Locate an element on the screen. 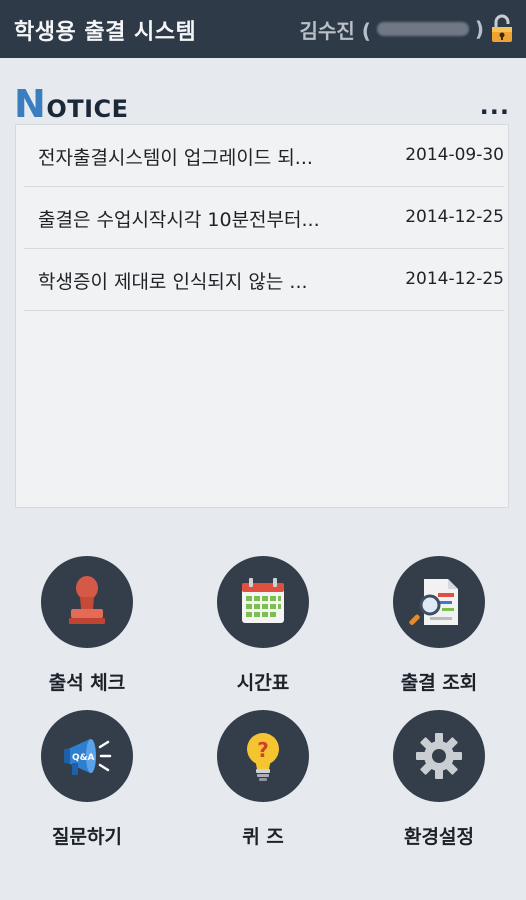 This screenshot has width=526, height=900. document-search-icon is located at coordinates (433, 602).